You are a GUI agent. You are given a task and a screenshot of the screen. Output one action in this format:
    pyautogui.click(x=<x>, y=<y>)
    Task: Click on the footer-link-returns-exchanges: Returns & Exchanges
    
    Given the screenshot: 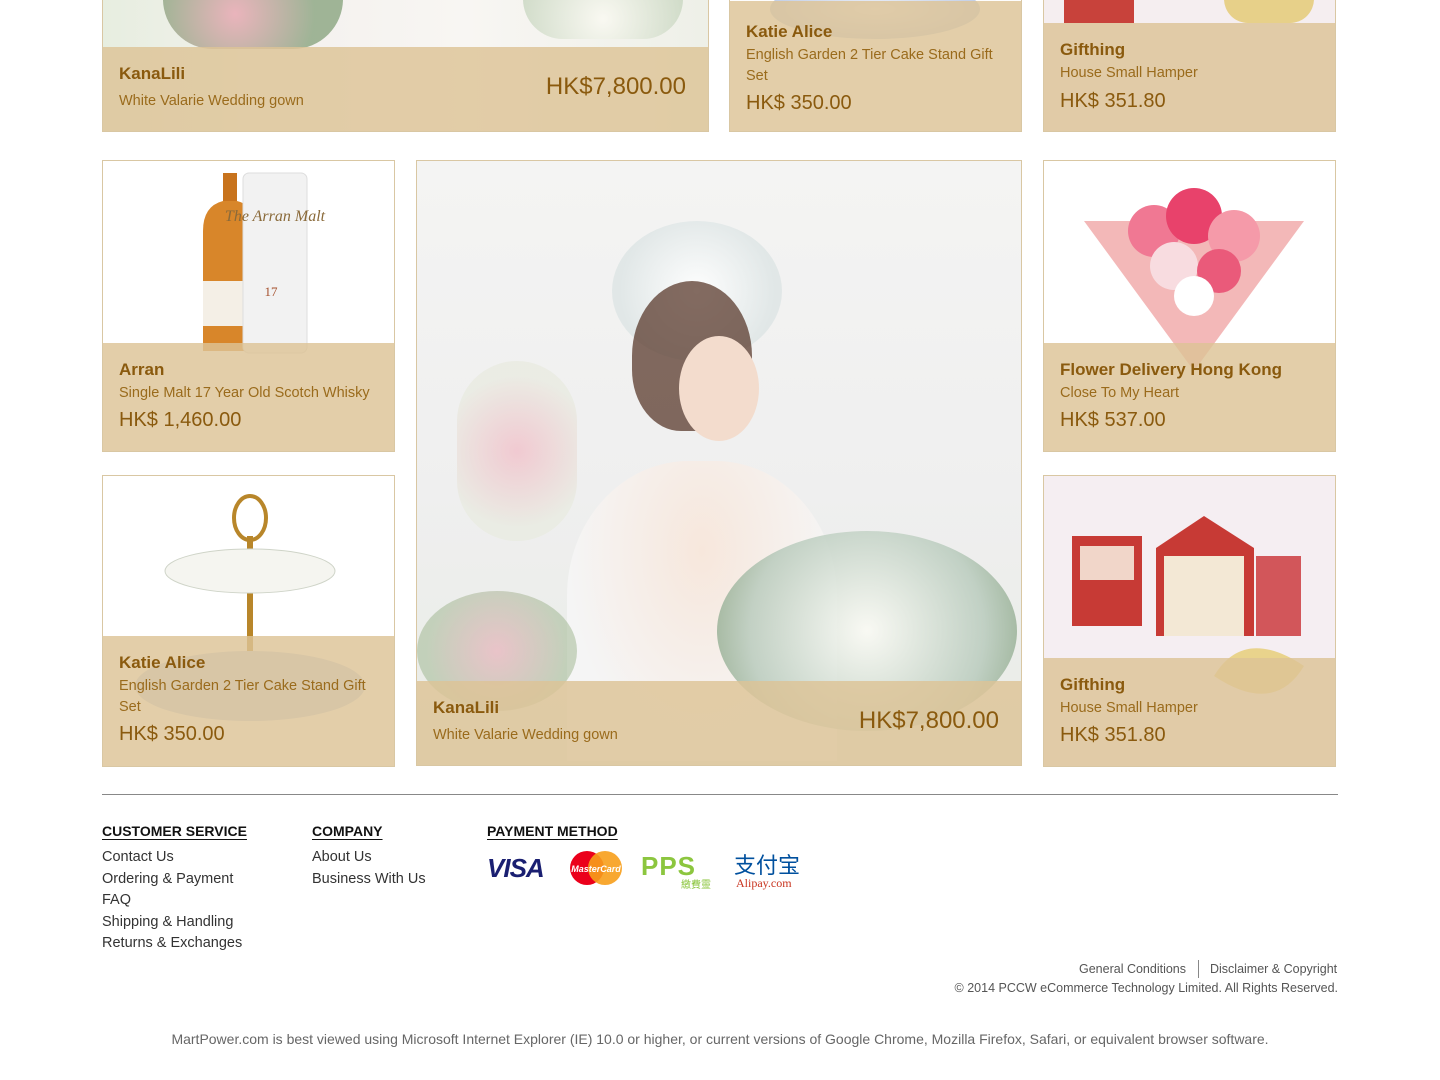 What is the action you would take?
    pyautogui.click(x=172, y=944)
    